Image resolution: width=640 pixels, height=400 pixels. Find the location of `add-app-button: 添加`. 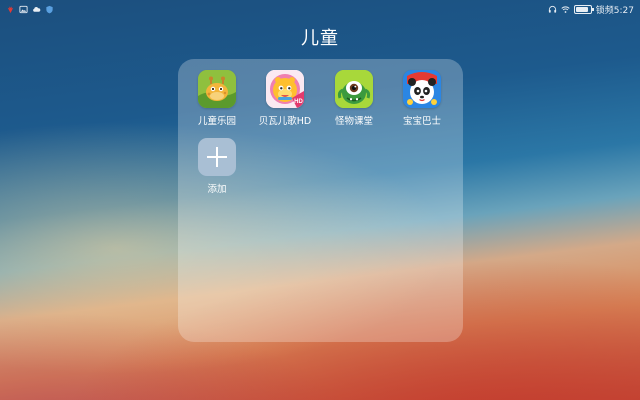

add-app-button: 添加 is located at coordinates (217, 166).